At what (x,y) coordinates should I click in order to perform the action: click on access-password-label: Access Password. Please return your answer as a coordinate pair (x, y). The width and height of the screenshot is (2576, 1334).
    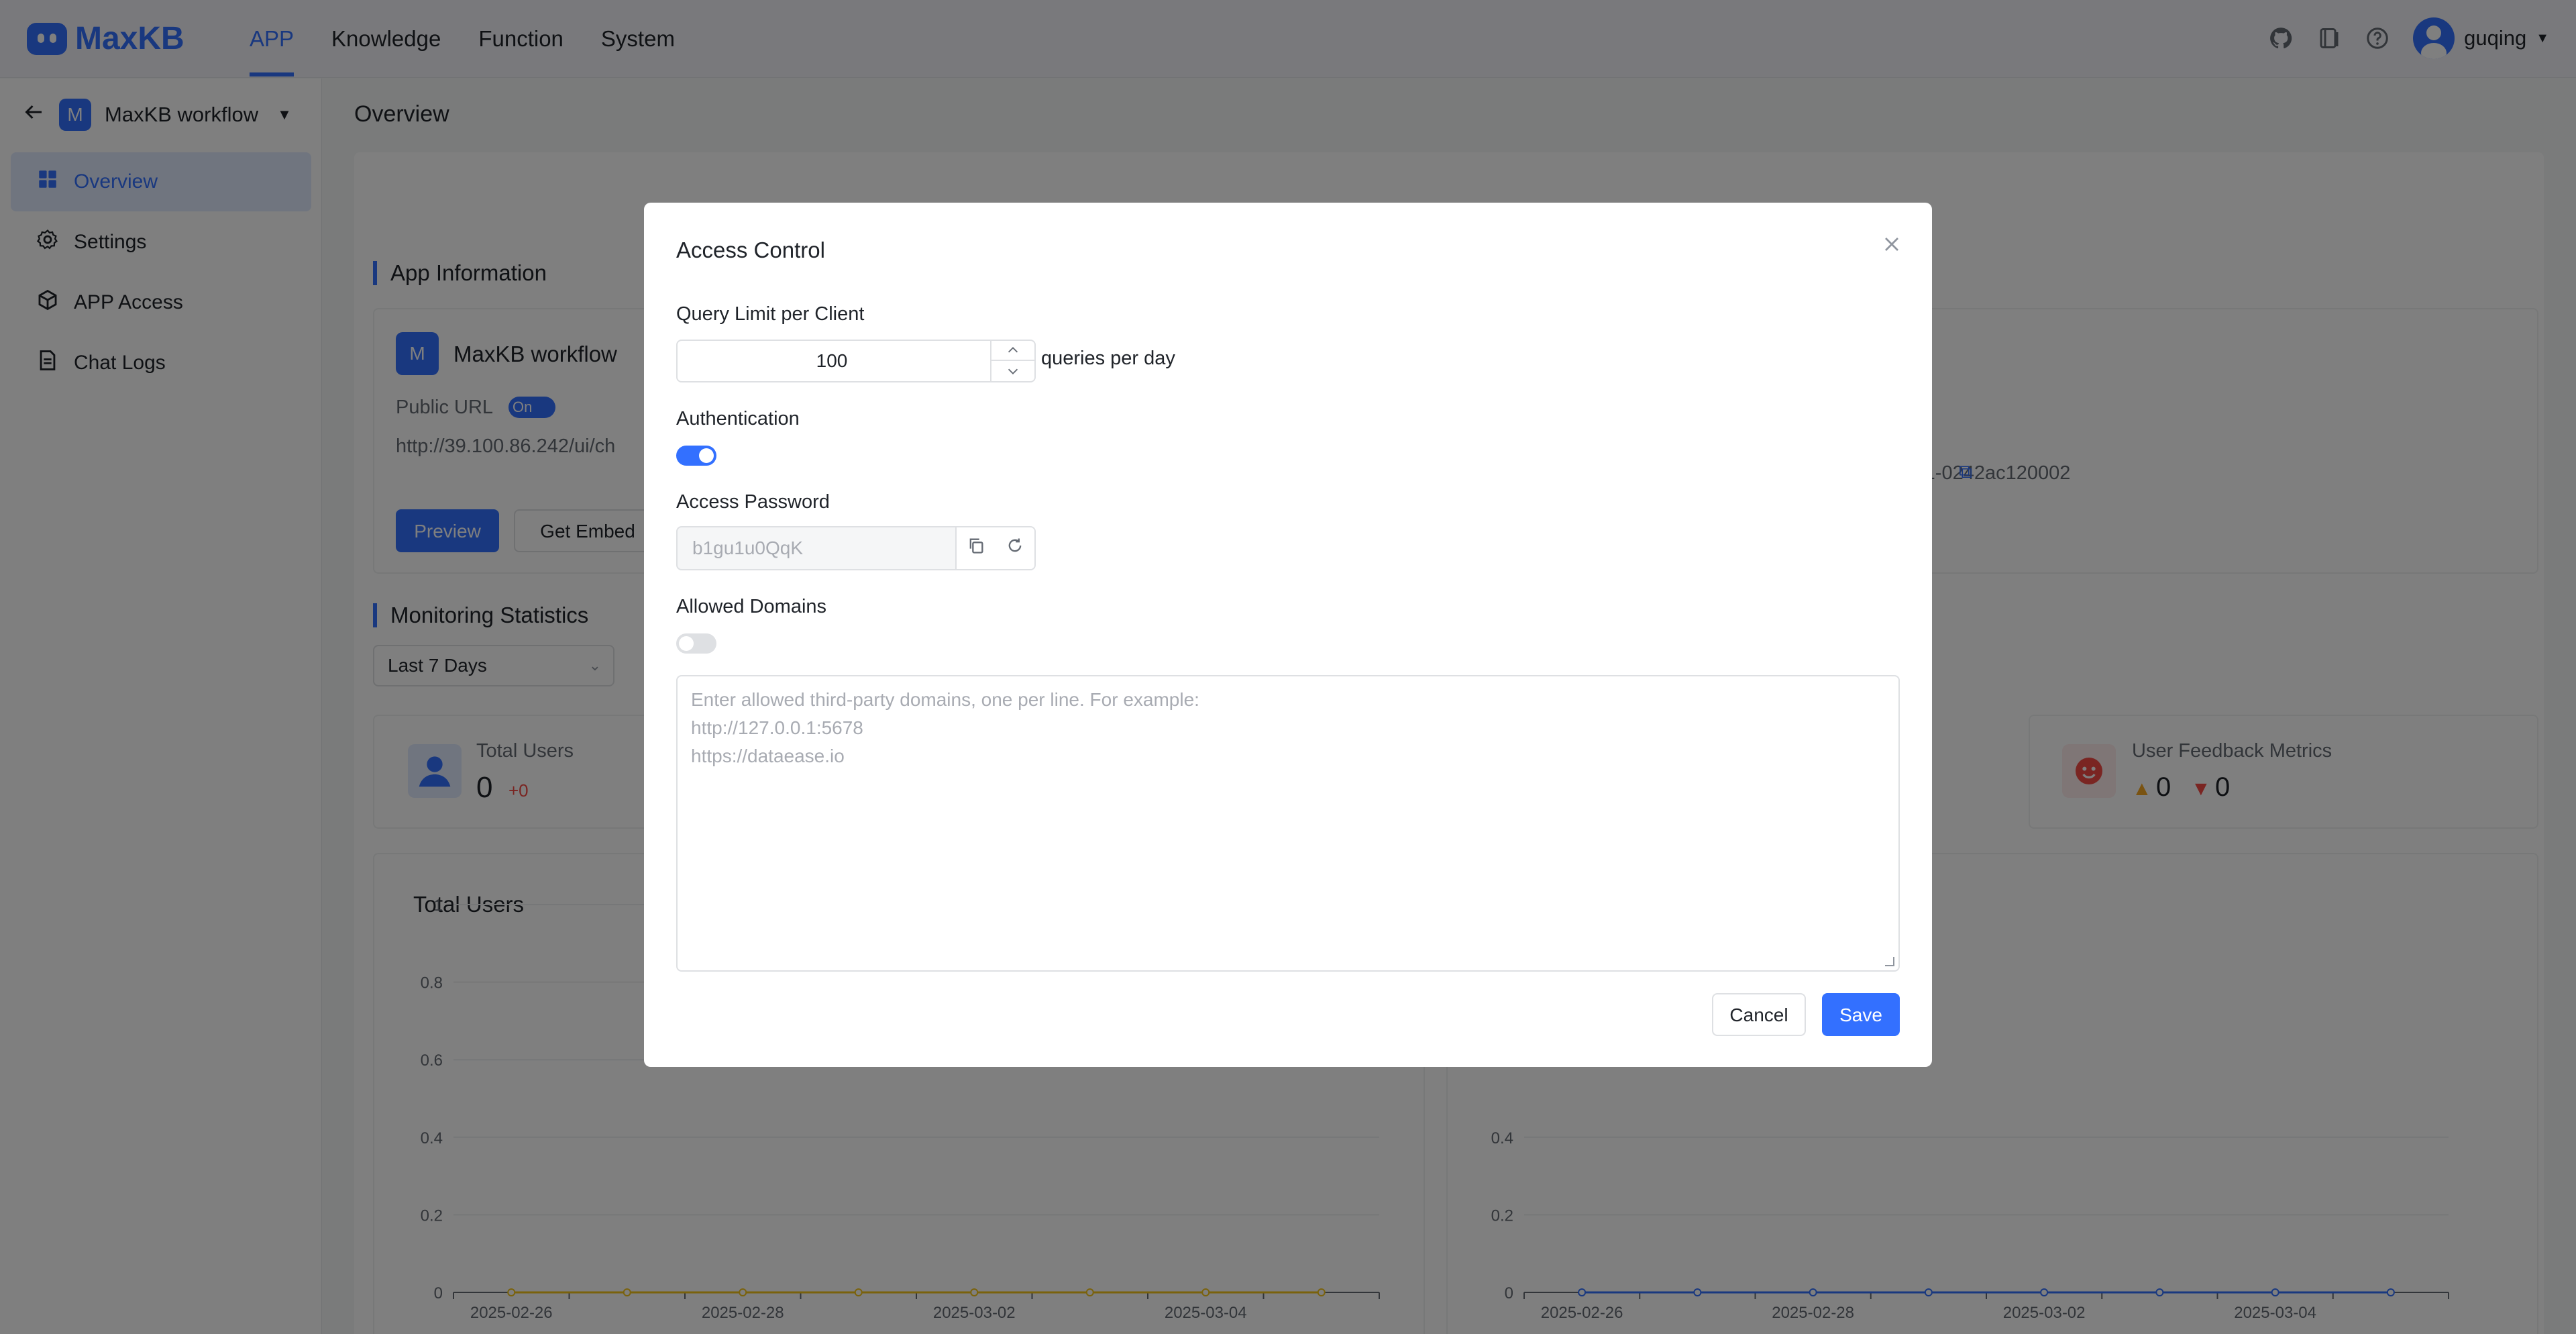
    Looking at the image, I should click on (753, 502).